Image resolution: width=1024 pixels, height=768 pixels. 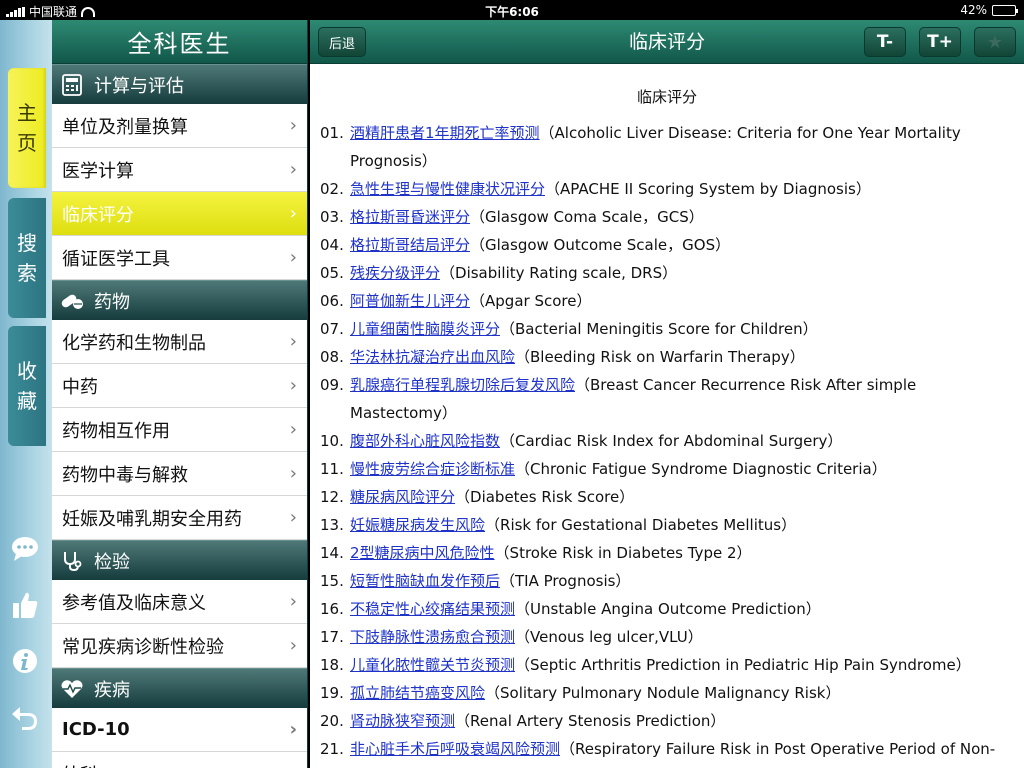 What do you see at coordinates (432, 637) in the screenshot?
I see `score-link: 下肢静脉性溃疡愈合预测` at bounding box center [432, 637].